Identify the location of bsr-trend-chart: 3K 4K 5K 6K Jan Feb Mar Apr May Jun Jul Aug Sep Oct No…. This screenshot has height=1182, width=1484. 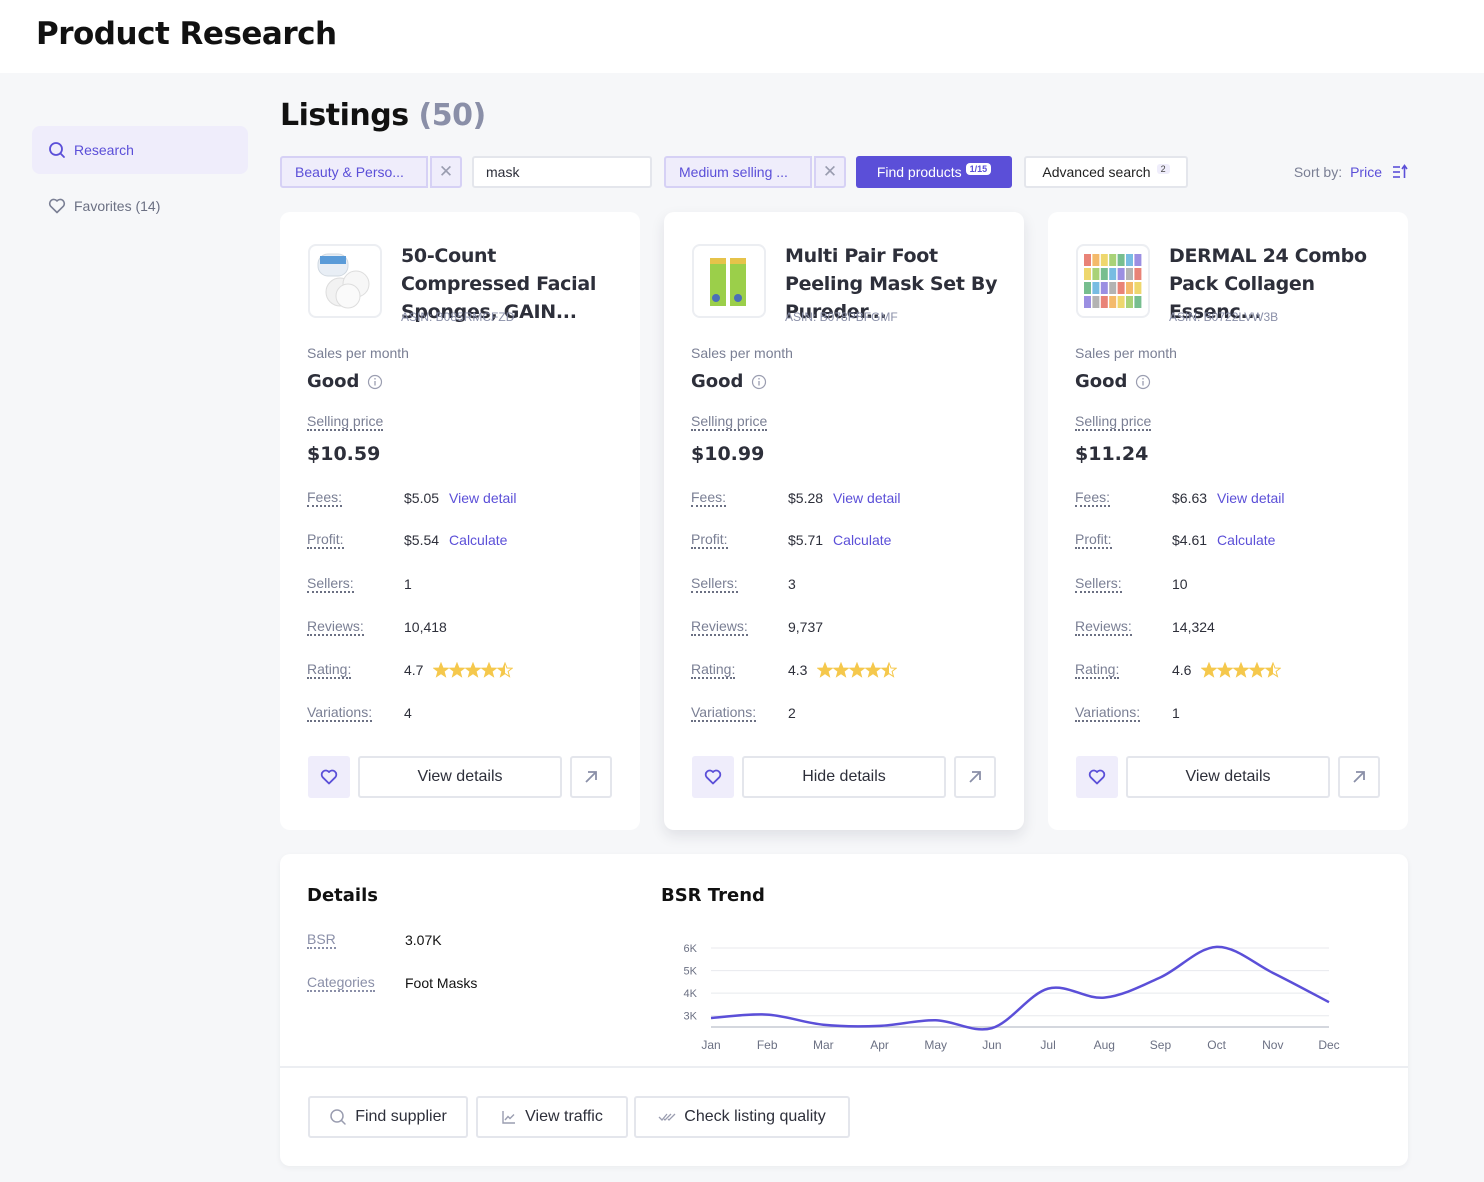
(1012, 997).